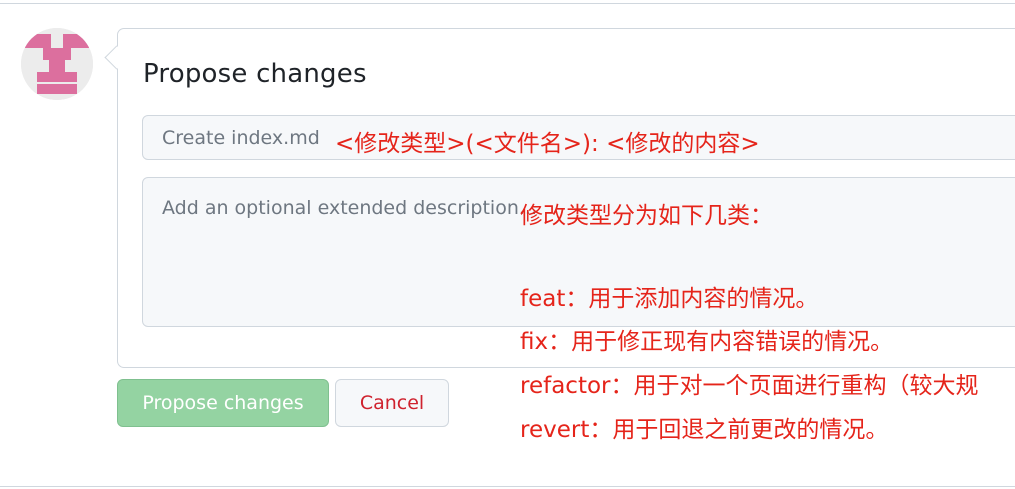 Image resolution: width=1015 pixels, height=489 pixels. I want to click on commit-type-fix-annotation: fix：用于修正现有内容错误的情况。, so click(707, 342).